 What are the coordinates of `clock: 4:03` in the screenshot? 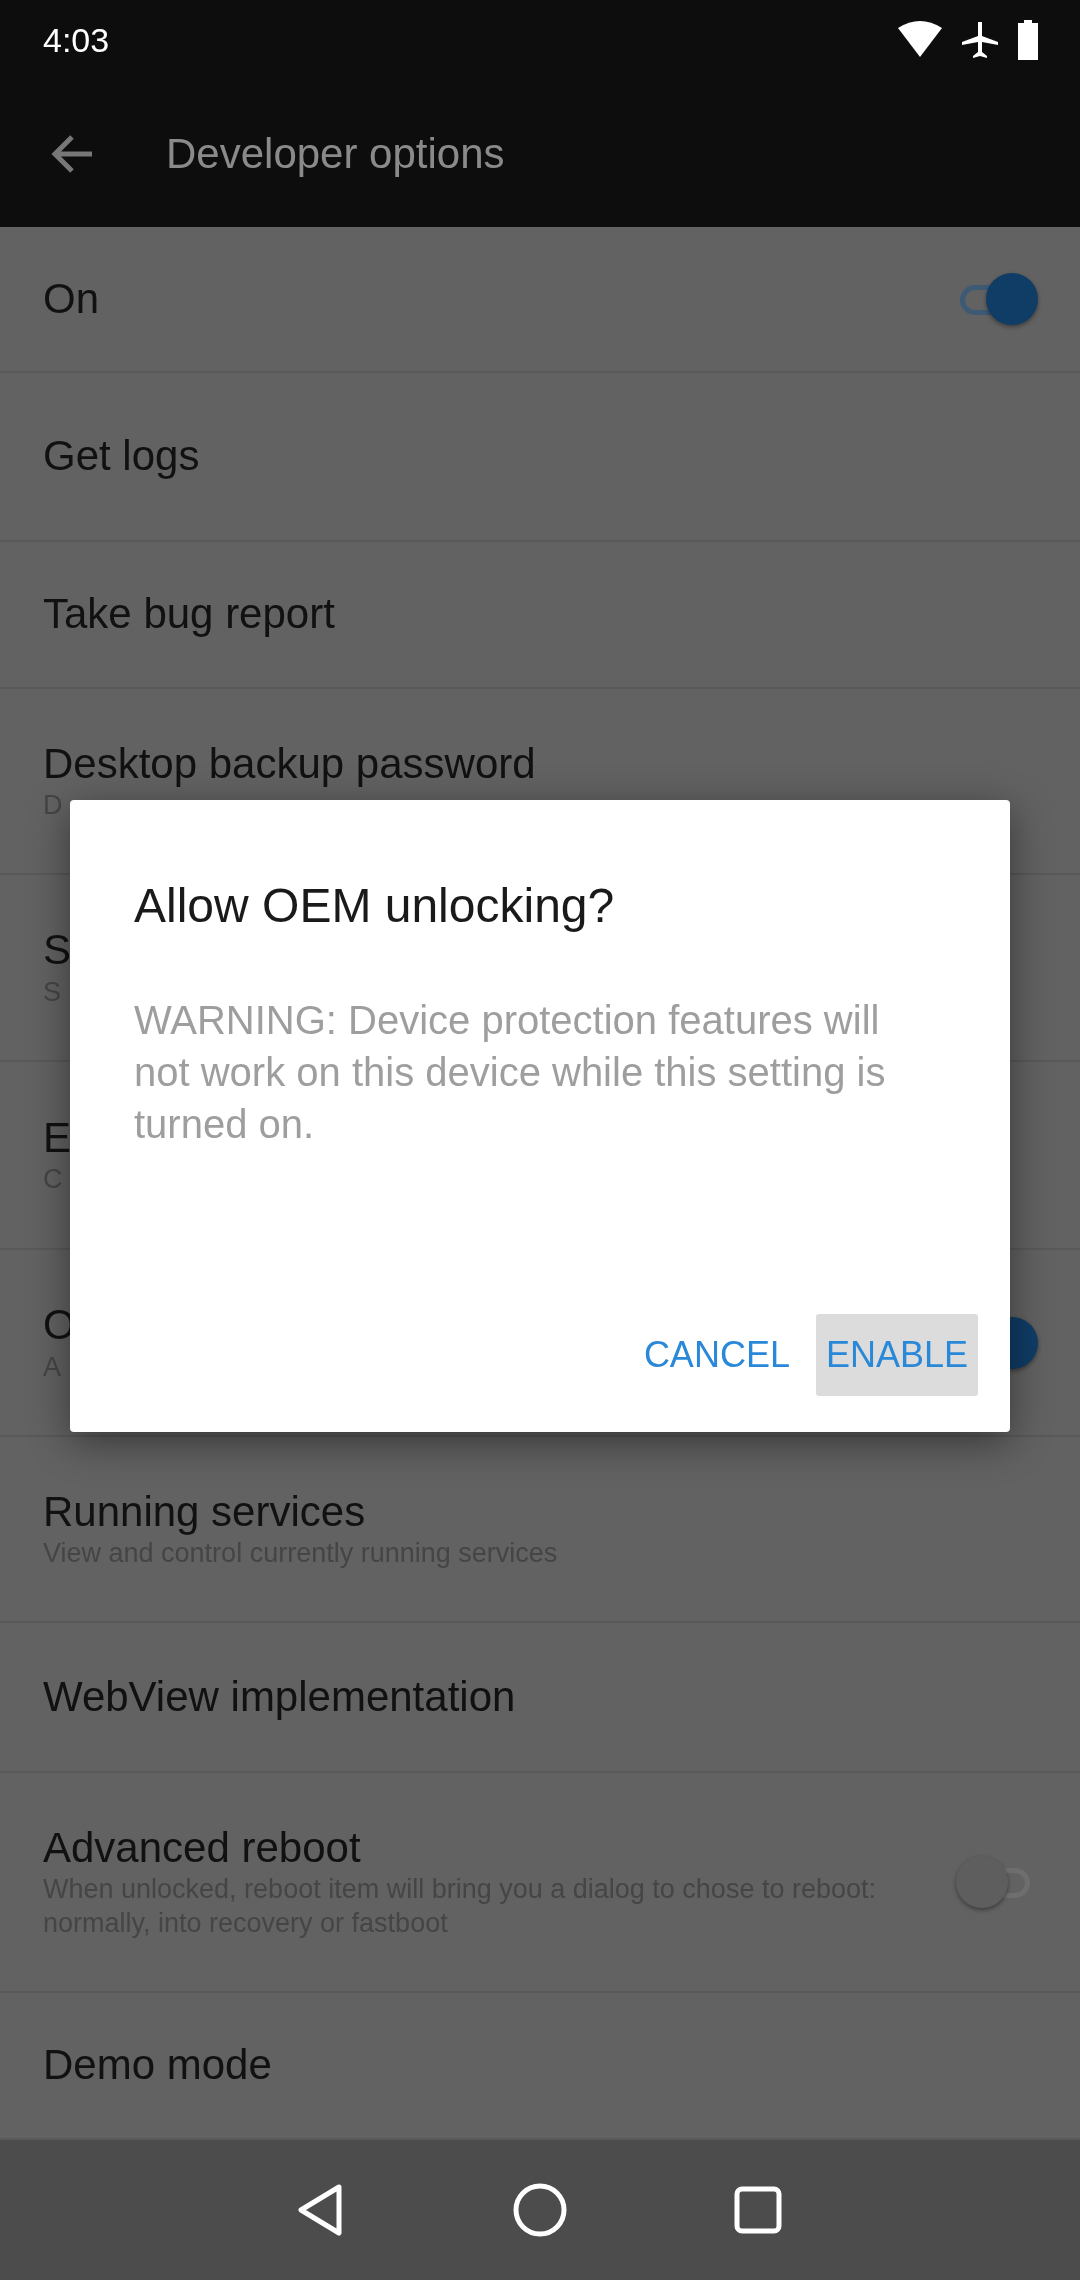 It's located at (76, 40).